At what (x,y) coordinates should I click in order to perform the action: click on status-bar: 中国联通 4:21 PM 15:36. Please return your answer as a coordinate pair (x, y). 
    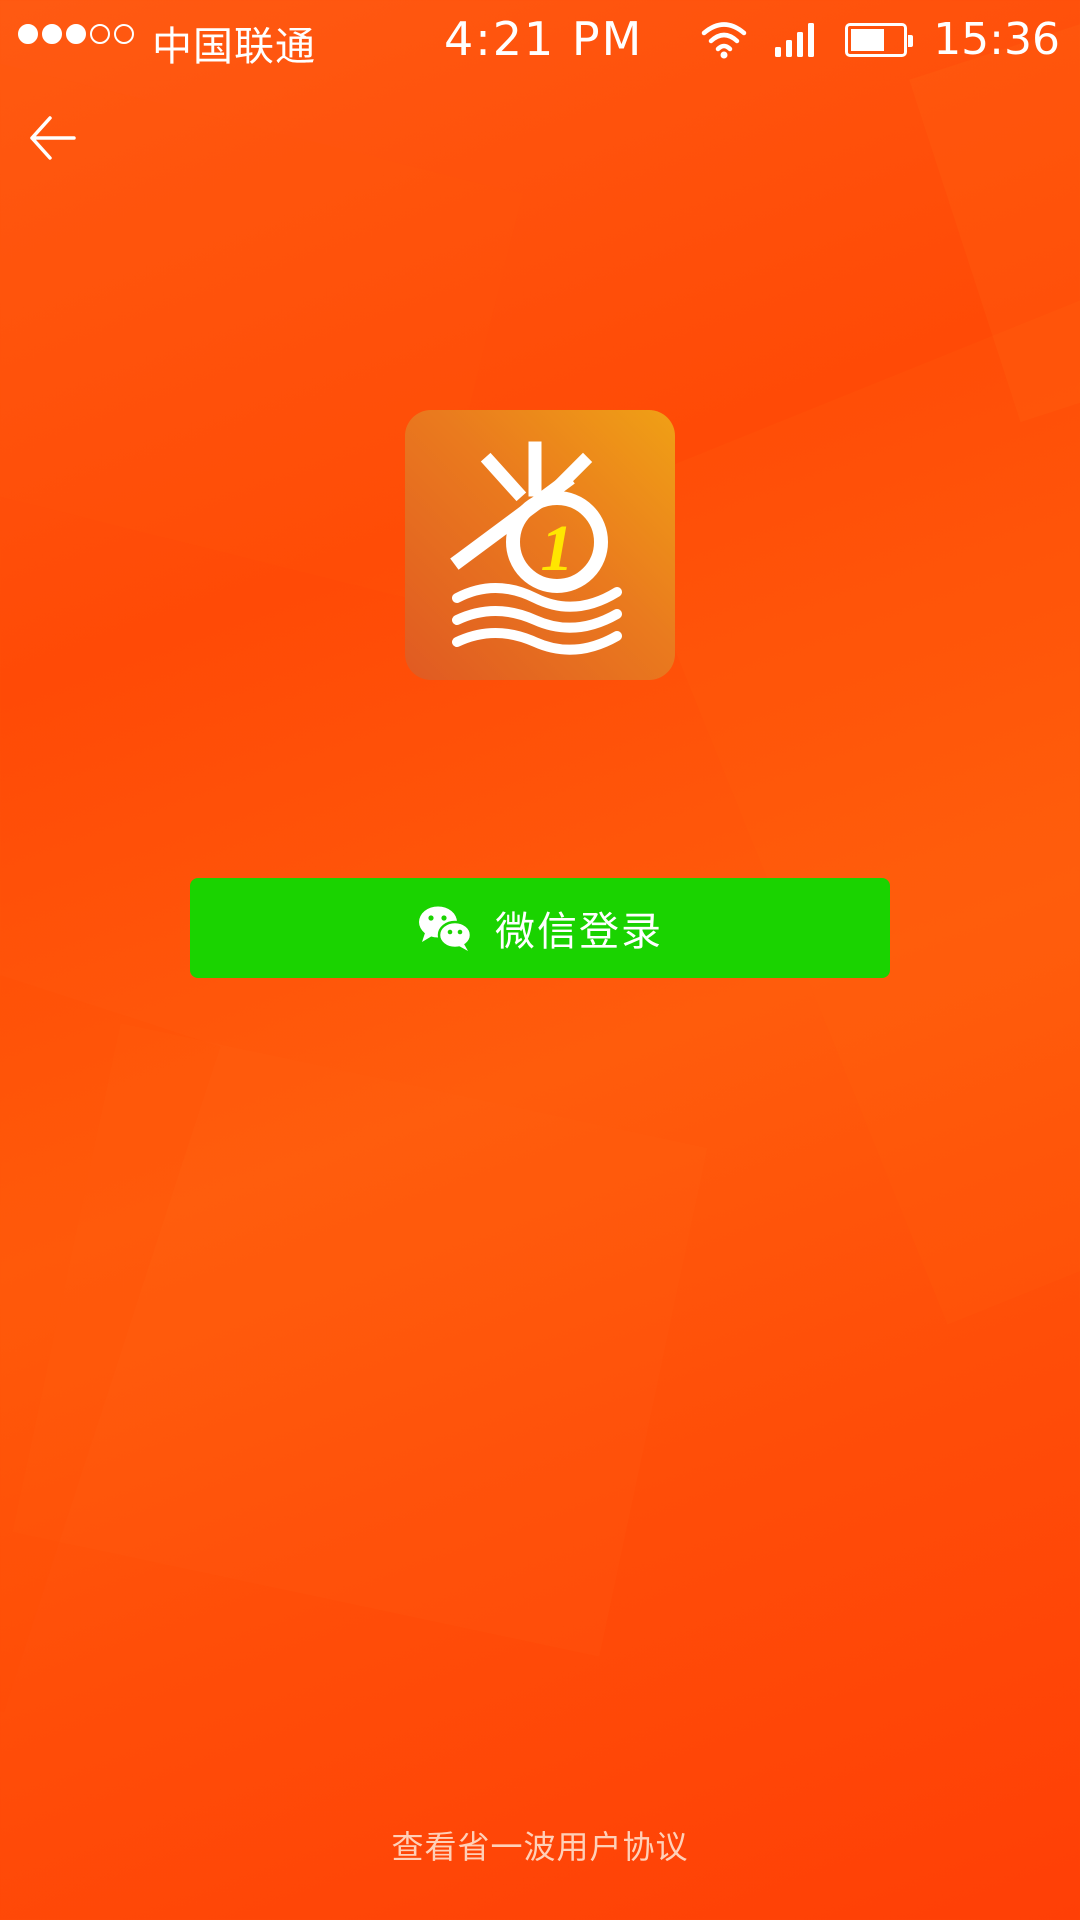
    Looking at the image, I should click on (540, 39).